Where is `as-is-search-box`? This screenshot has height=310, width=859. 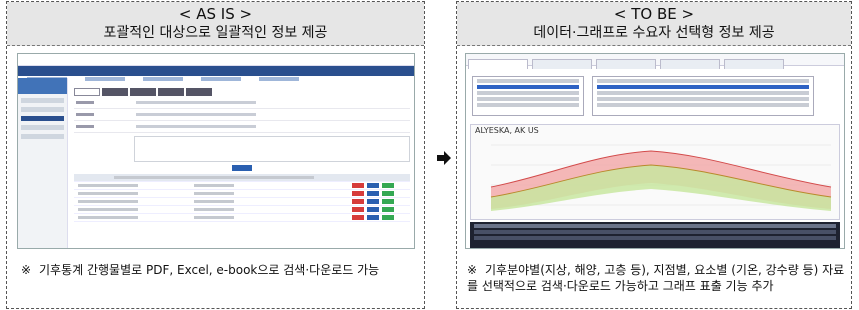
as-is-search-box is located at coordinates (272, 149).